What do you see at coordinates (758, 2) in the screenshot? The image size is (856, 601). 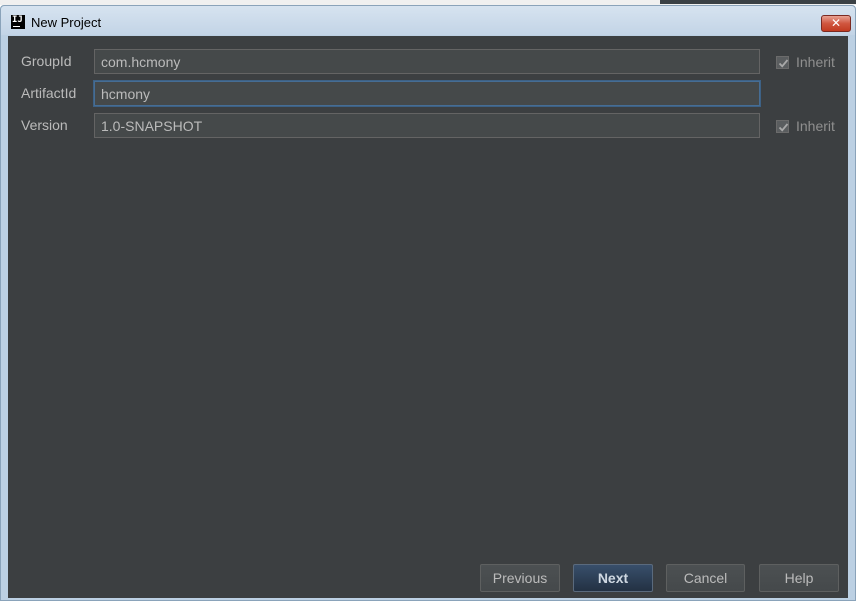 I see `desktop-background-window` at bounding box center [758, 2].